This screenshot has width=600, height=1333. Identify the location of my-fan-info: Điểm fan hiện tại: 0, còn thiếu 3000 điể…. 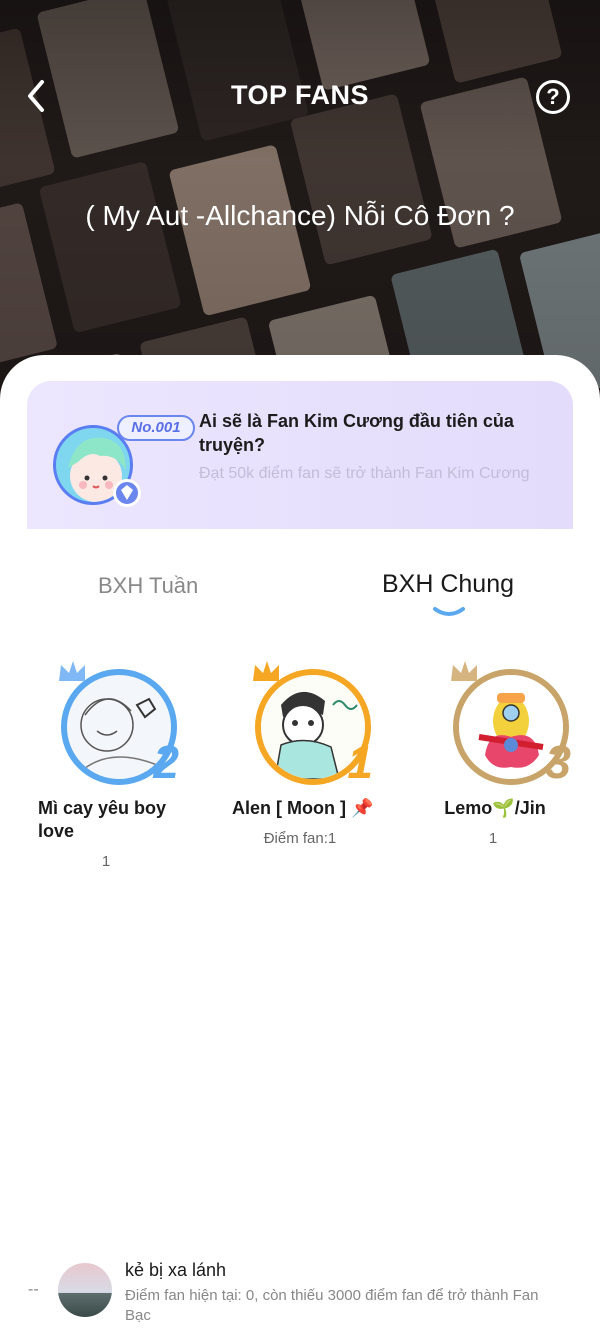
(332, 1305).